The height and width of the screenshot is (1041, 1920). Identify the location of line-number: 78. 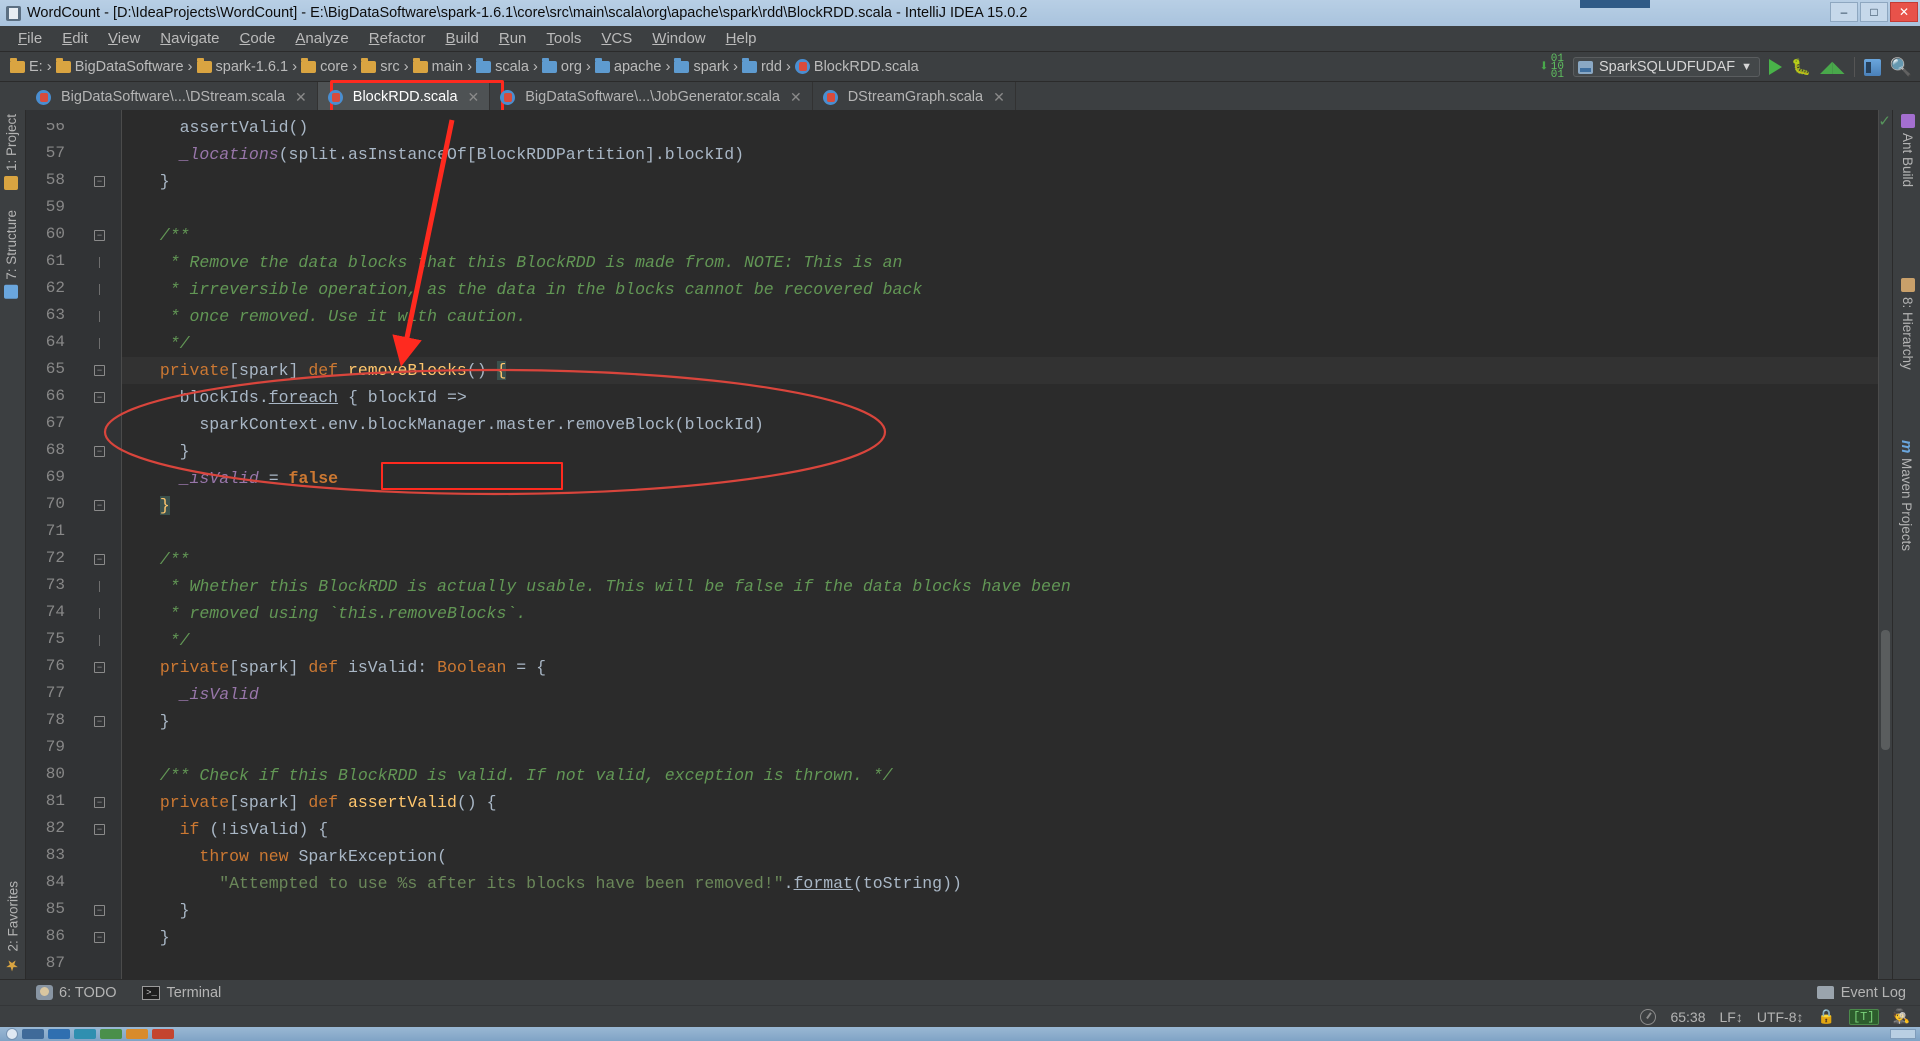
(45, 720).